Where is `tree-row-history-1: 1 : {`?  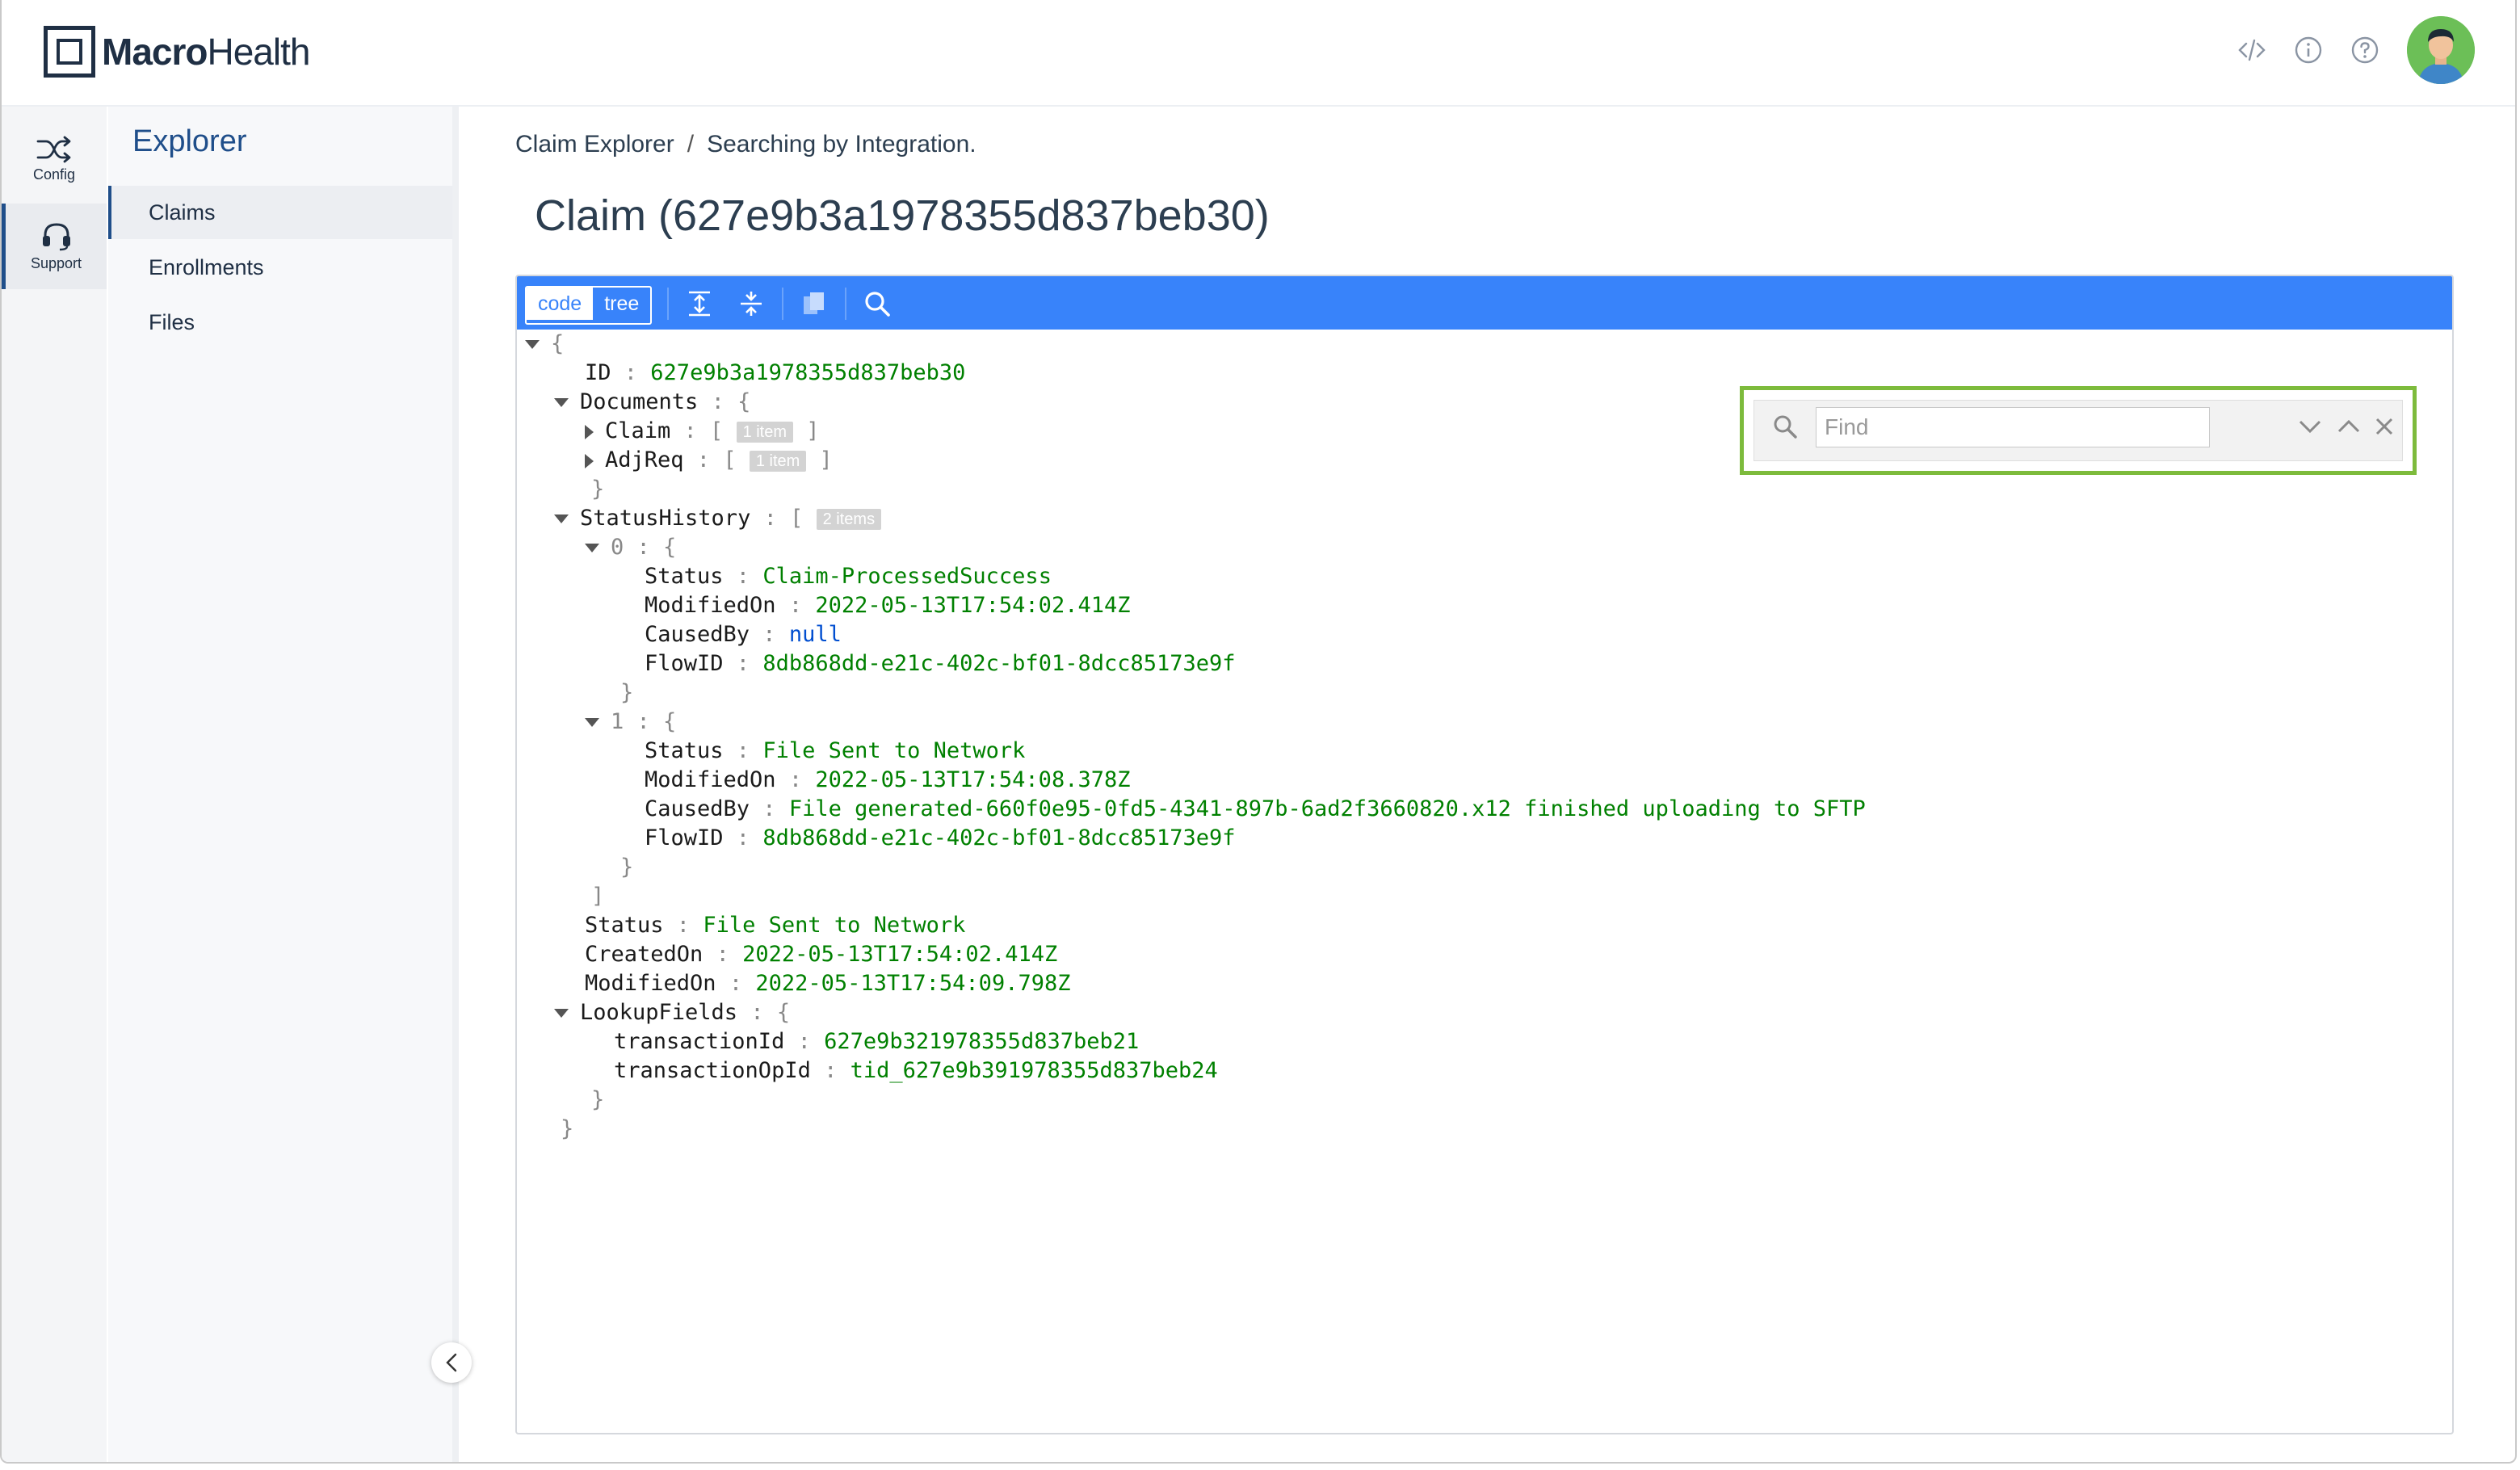
tree-row-history-1: 1 : { is located at coordinates (630, 722).